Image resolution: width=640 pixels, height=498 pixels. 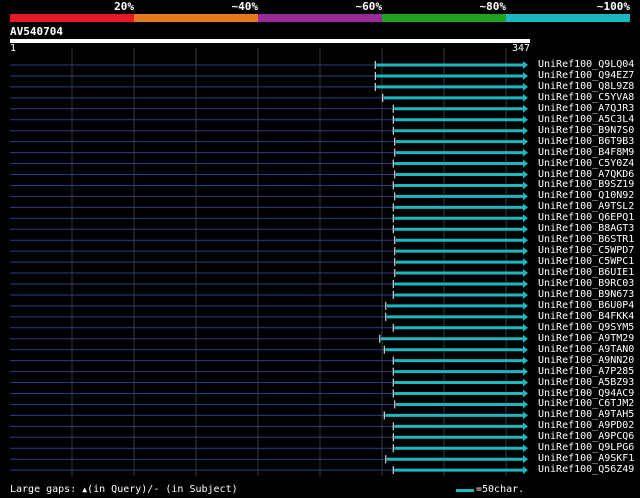 What do you see at coordinates (586, 436) in the screenshot?
I see `hit-name-link: UniRef100_A9PCQ6` at bounding box center [586, 436].